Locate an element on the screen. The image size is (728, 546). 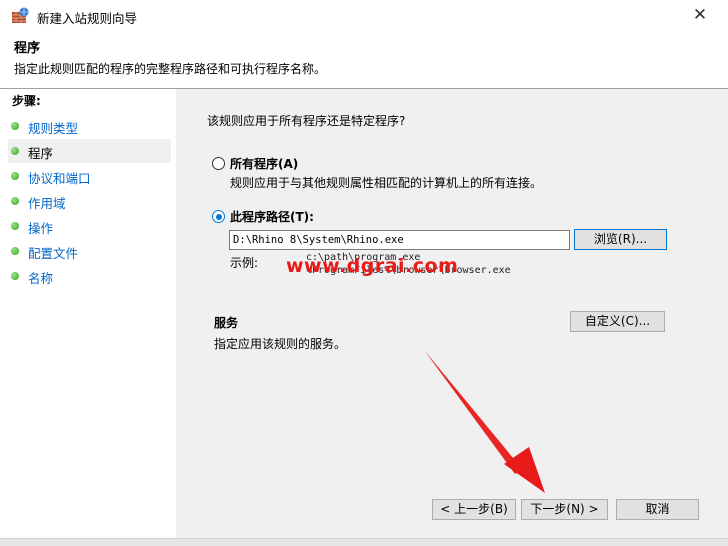
services-title: 服务 is located at coordinates (226, 323).